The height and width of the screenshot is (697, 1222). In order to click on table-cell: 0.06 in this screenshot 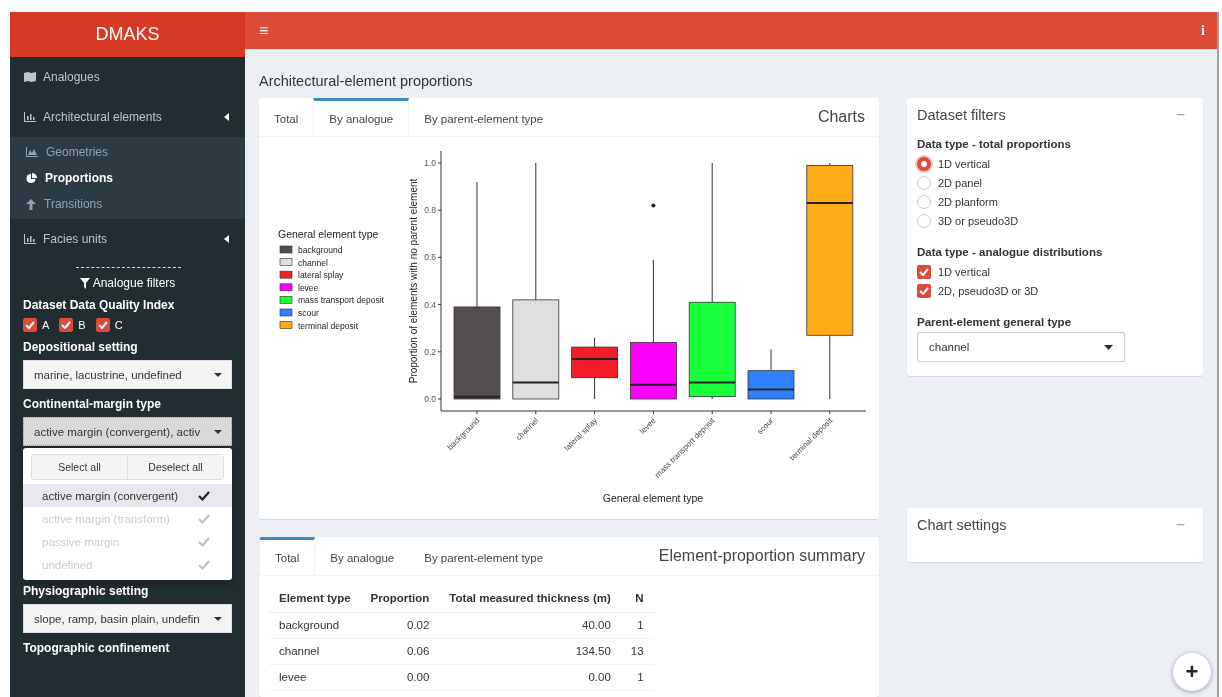, I will do `click(400, 651)`.